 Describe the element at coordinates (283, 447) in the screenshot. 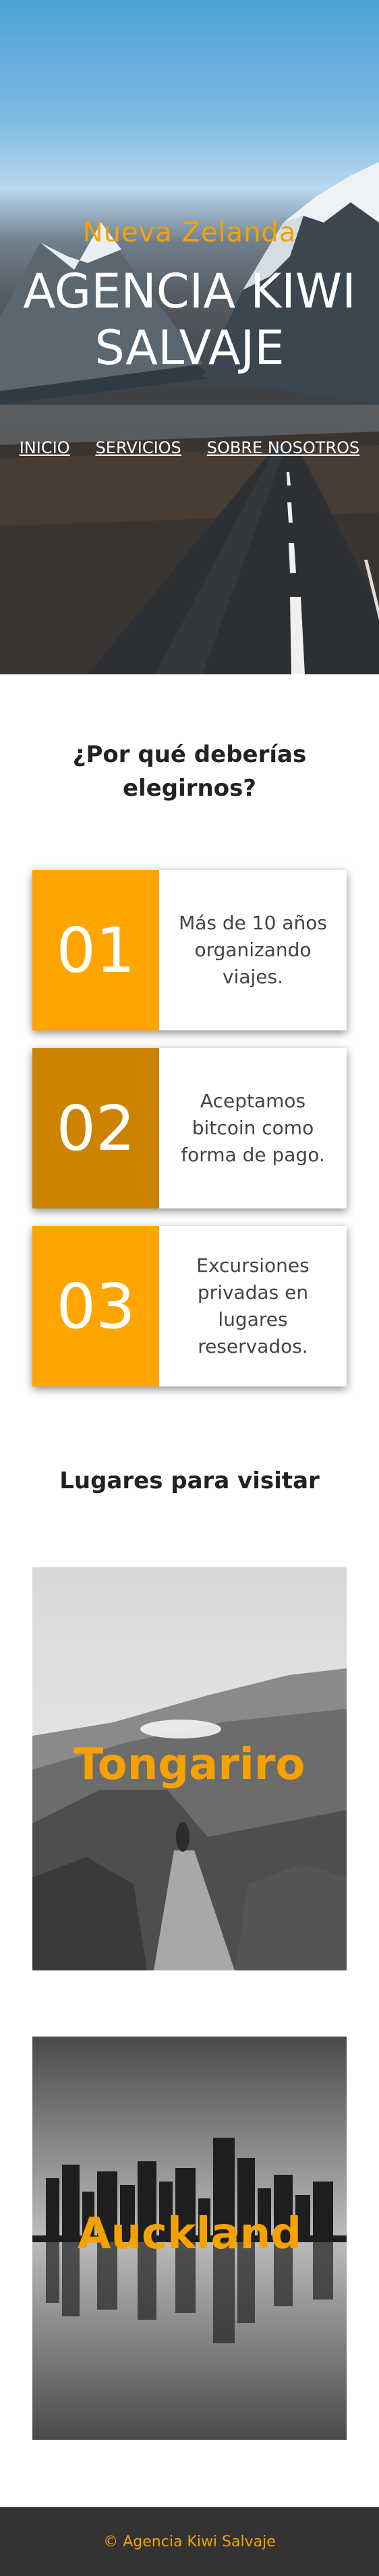

I see `nav-link-sobre-nosotros: SOBRE NOSOTROS` at that location.